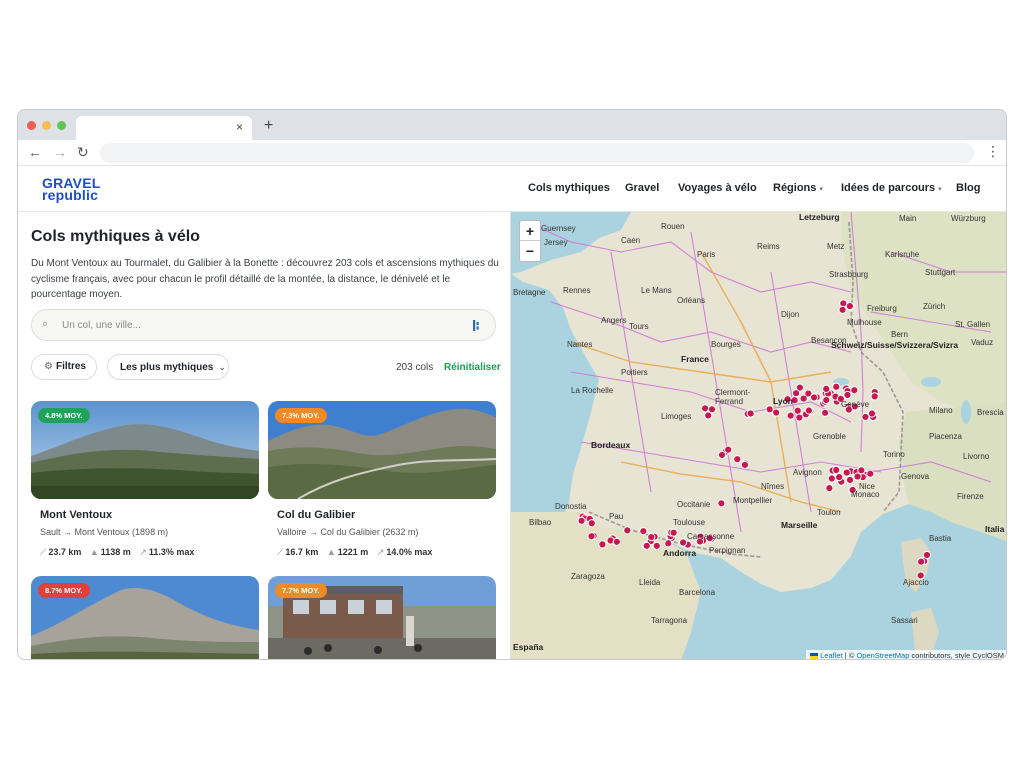 The width and height of the screenshot is (1024, 768). I want to click on filters-label: Filtres, so click(70, 366).